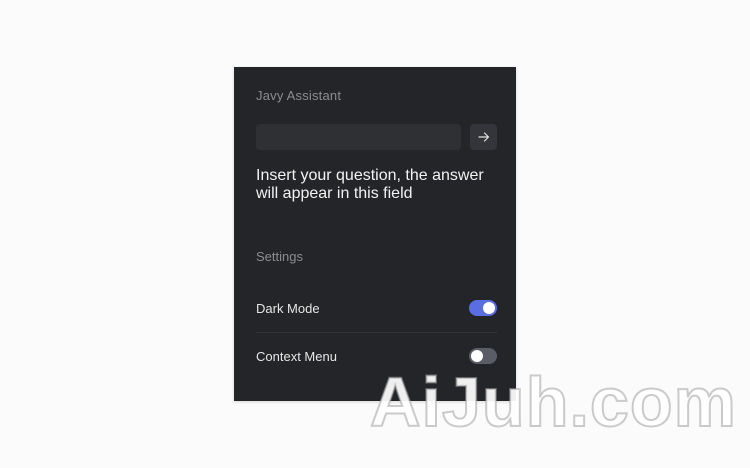  What do you see at coordinates (296, 356) in the screenshot?
I see `context-menu-label: Context Menu` at bounding box center [296, 356].